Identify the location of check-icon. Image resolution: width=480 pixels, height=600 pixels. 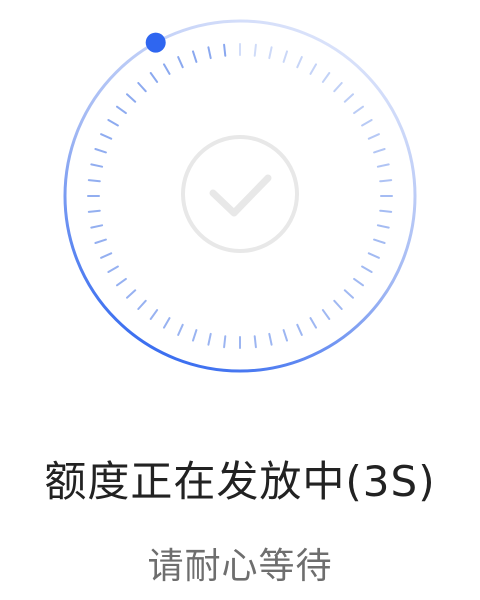
(240, 195).